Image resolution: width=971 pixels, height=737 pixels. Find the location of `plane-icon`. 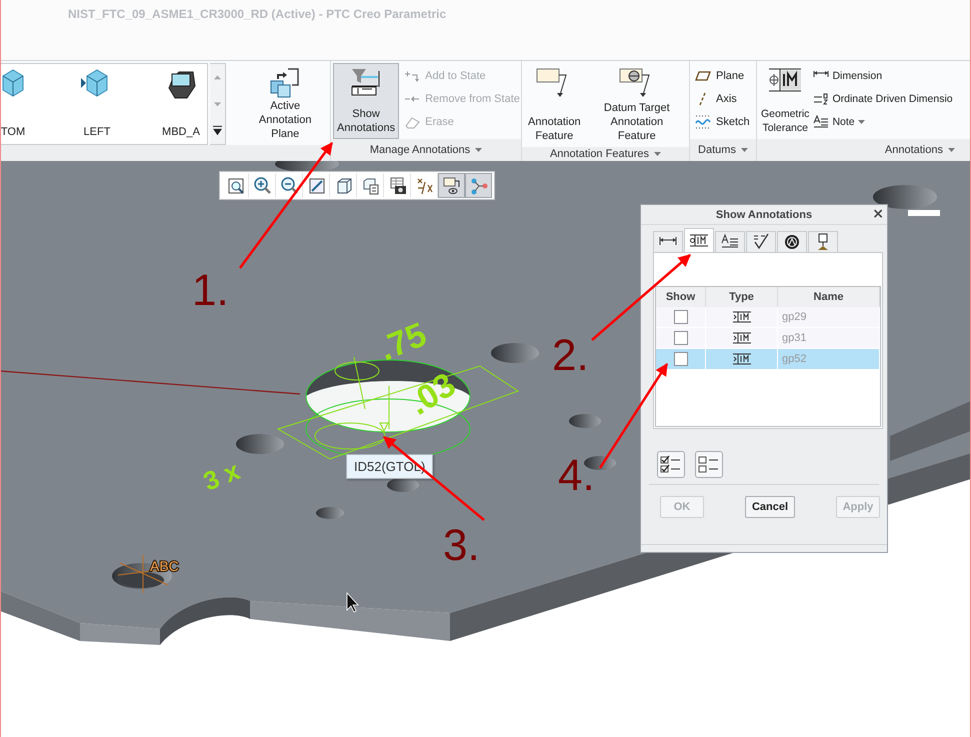

plane-icon is located at coordinates (703, 75).